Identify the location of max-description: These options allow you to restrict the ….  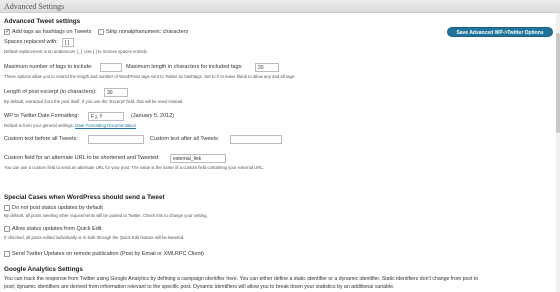
(150, 76).